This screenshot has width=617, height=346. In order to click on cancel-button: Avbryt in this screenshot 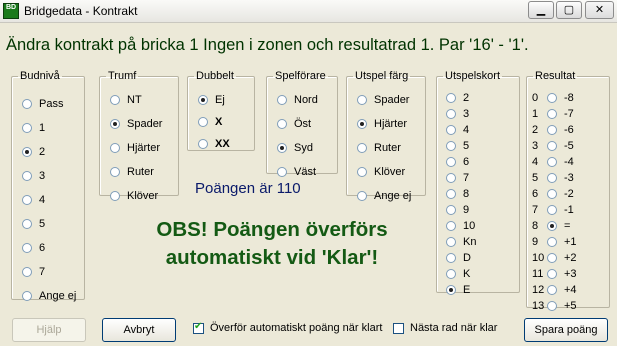, I will do `click(139, 330)`.